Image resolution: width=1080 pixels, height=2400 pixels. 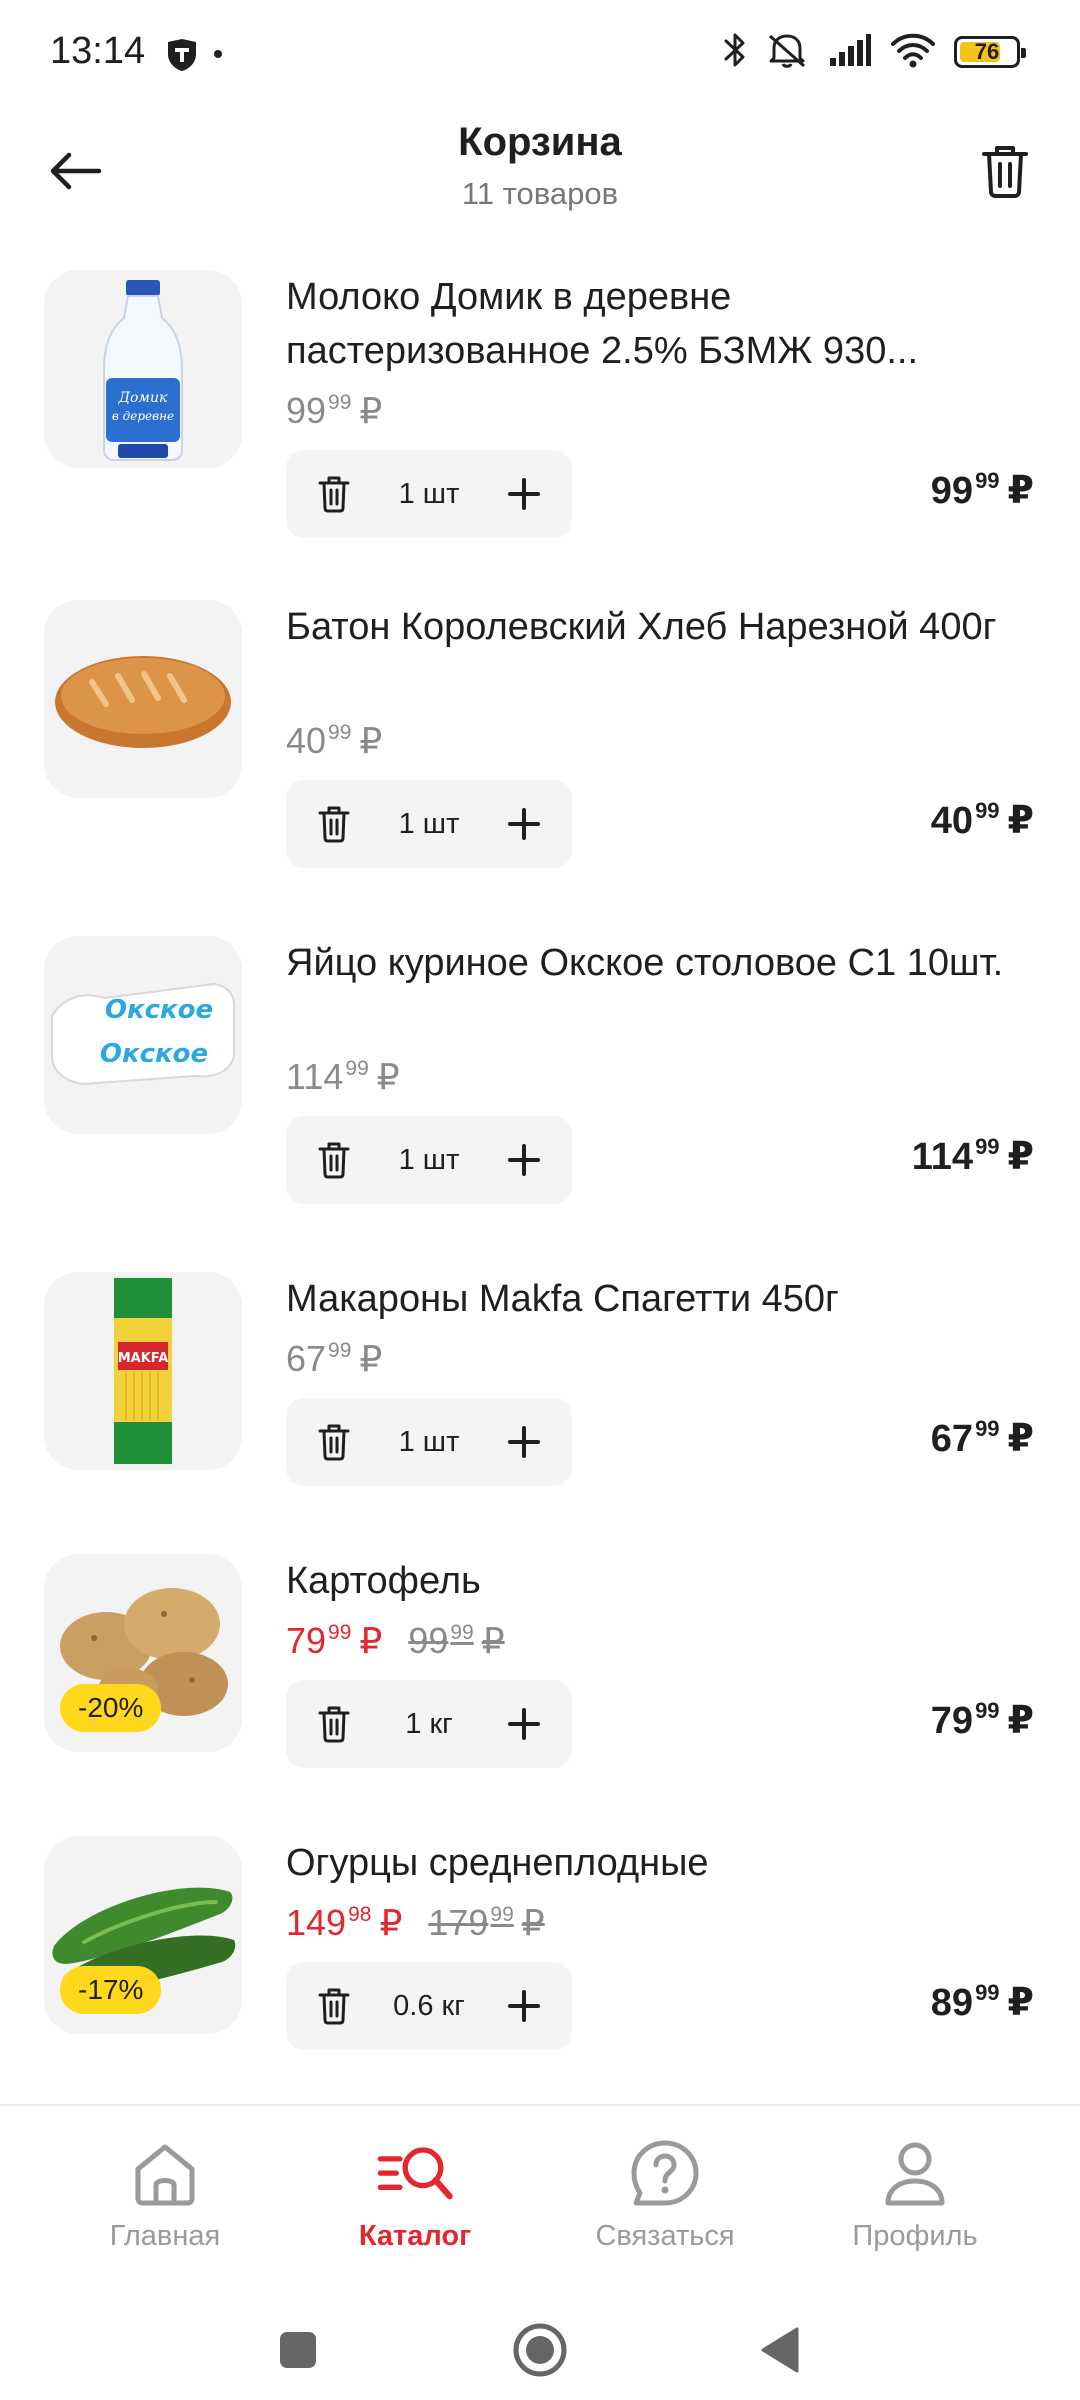 What do you see at coordinates (462, 1632) in the screenshot?
I see `old-price-frac: 99` at bounding box center [462, 1632].